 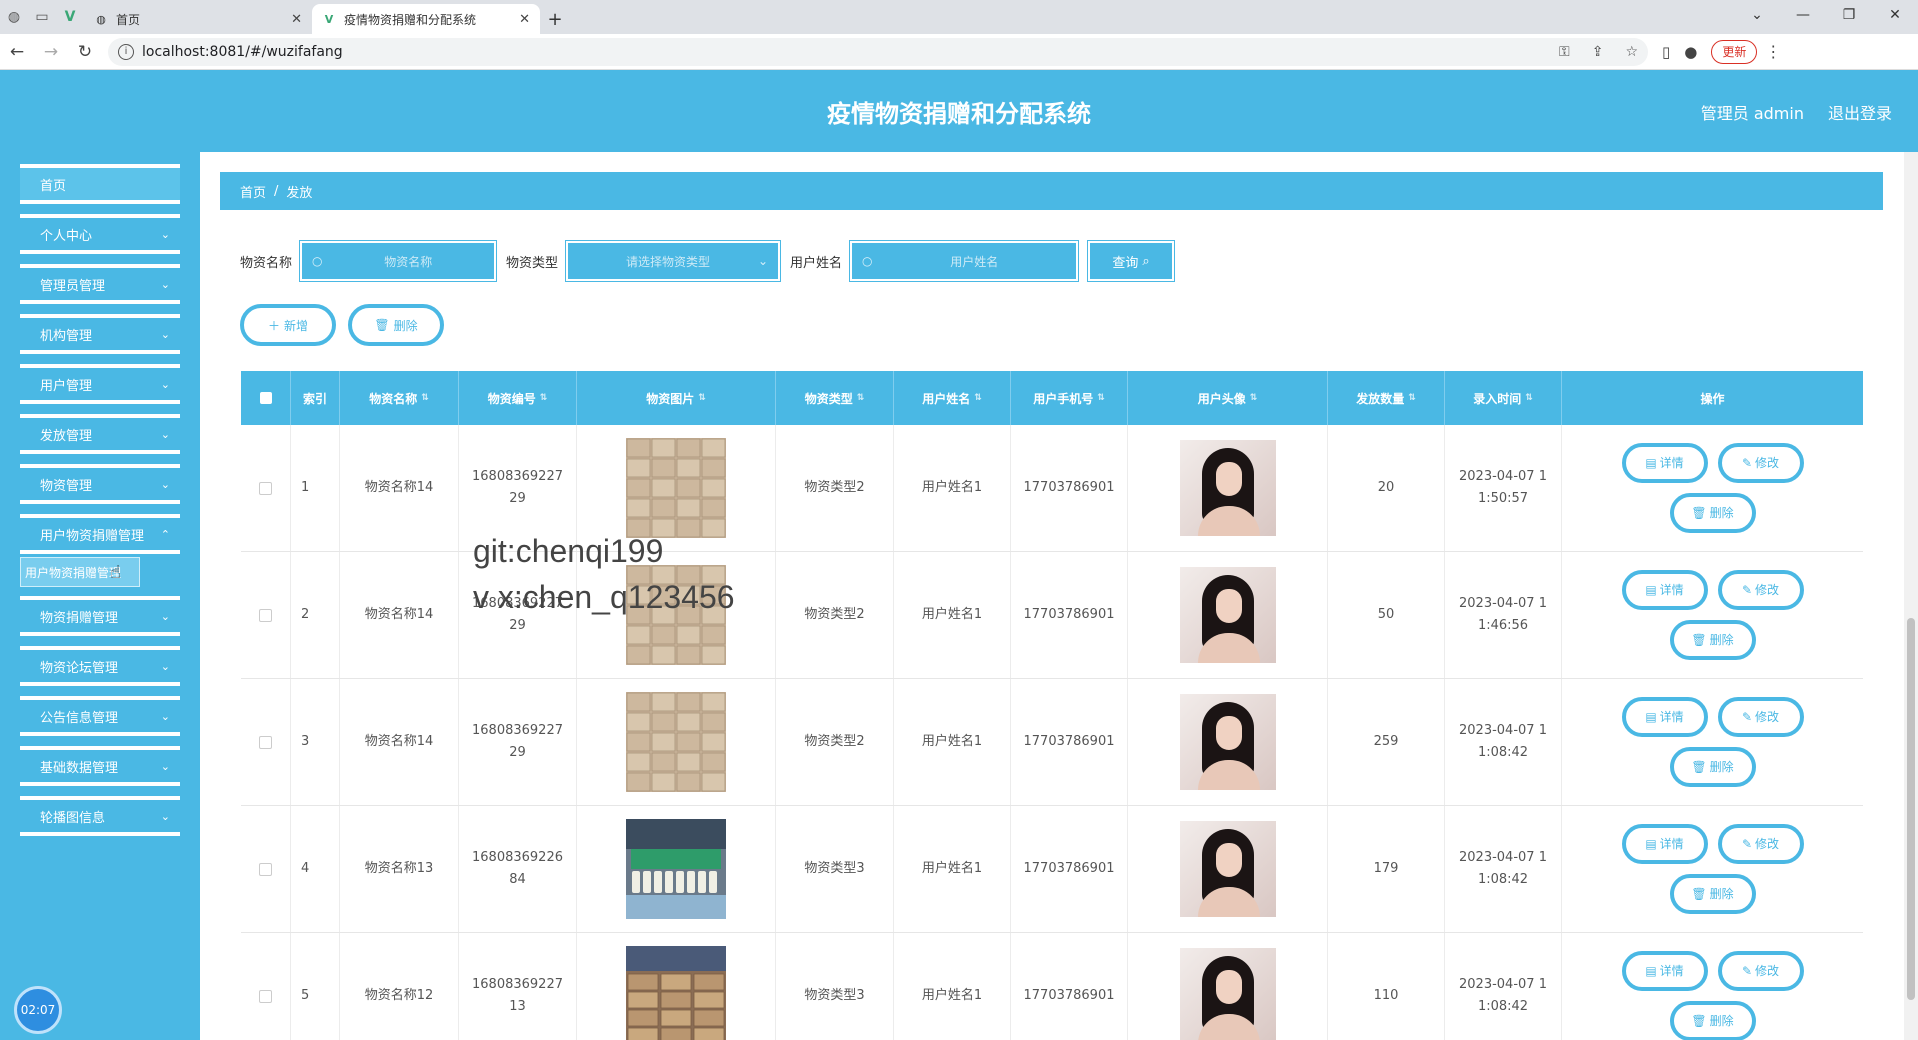 What do you see at coordinates (85, 52) in the screenshot?
I see `reload-icon: ↻` at bounding box center [85, 52].